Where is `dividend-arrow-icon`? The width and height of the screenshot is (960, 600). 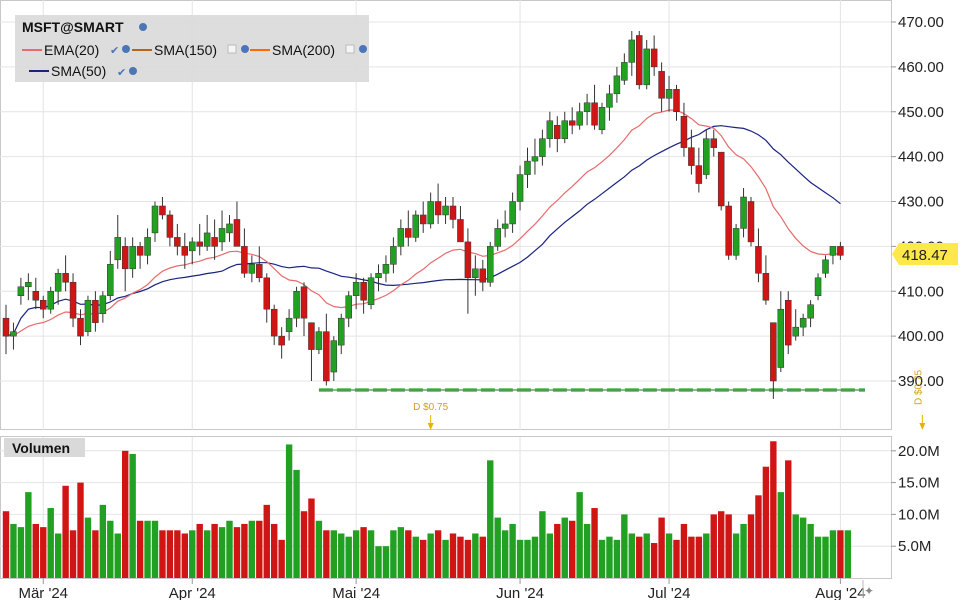 dividend-arrow-icon is located at coordinates (922, 426).